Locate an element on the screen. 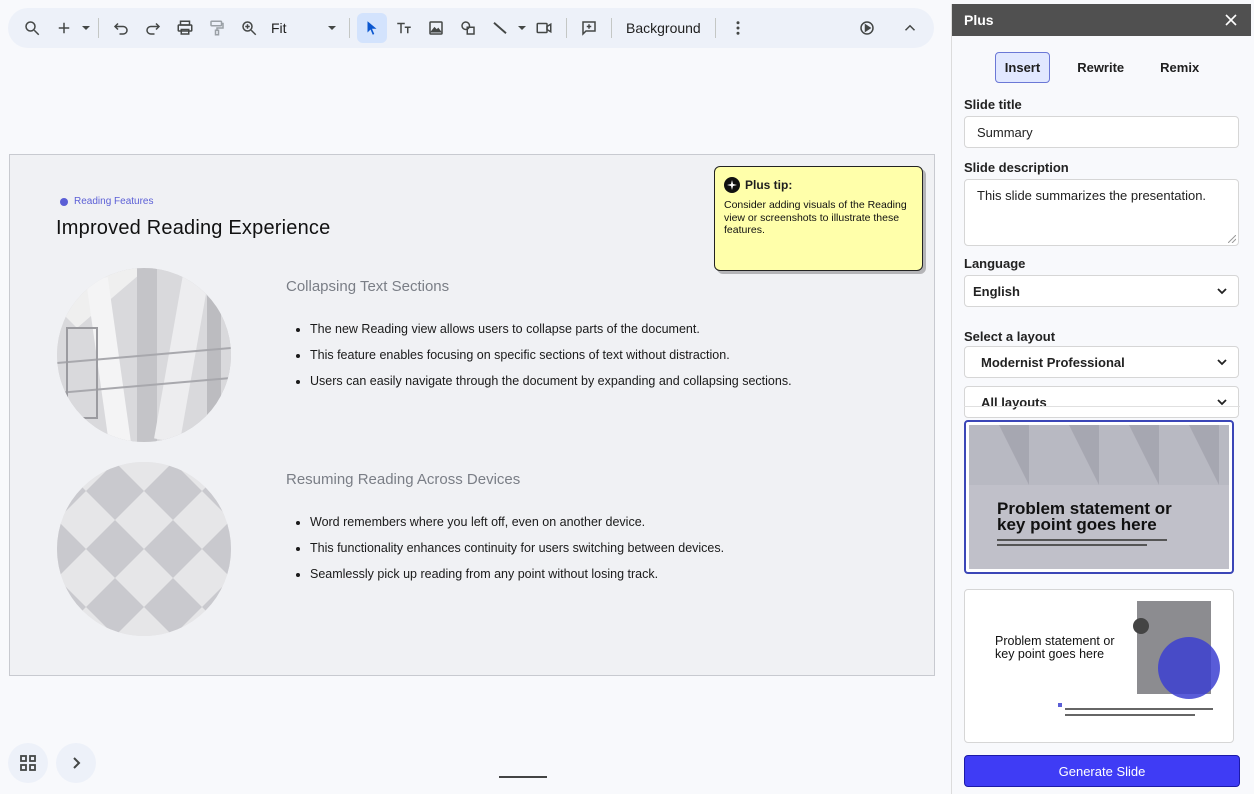 The width and height of the screenshot is (1254, 794). resize-grip-icon is located at coordinates (1232, 239).